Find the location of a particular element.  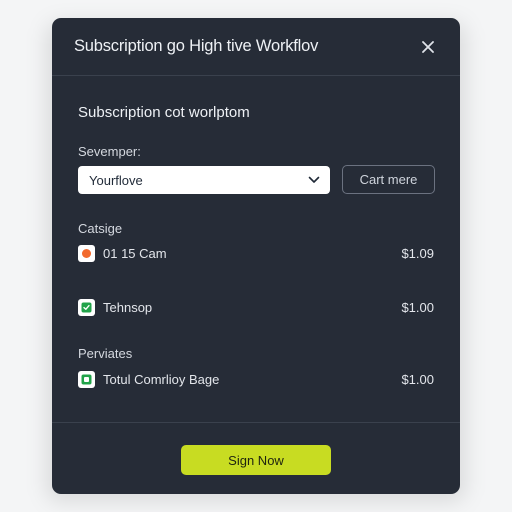

group-label-catsige: Catsige is located at coordinates (100, 228).